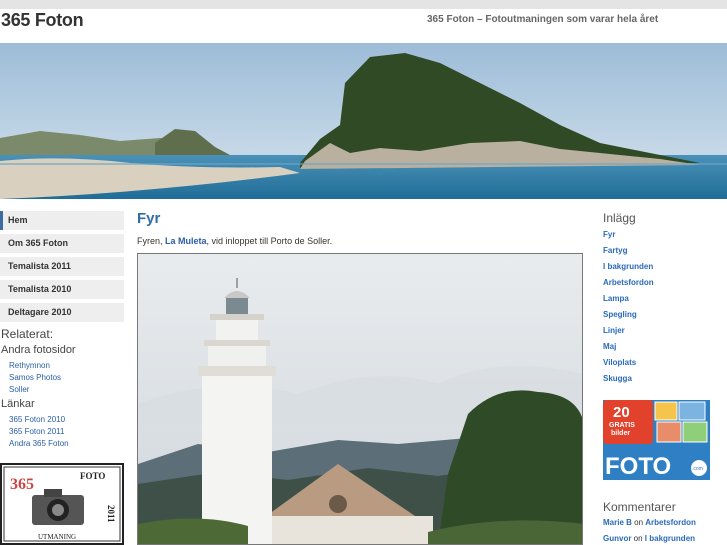  I want to click on site-title: 365 Foton, so click(42, 20).